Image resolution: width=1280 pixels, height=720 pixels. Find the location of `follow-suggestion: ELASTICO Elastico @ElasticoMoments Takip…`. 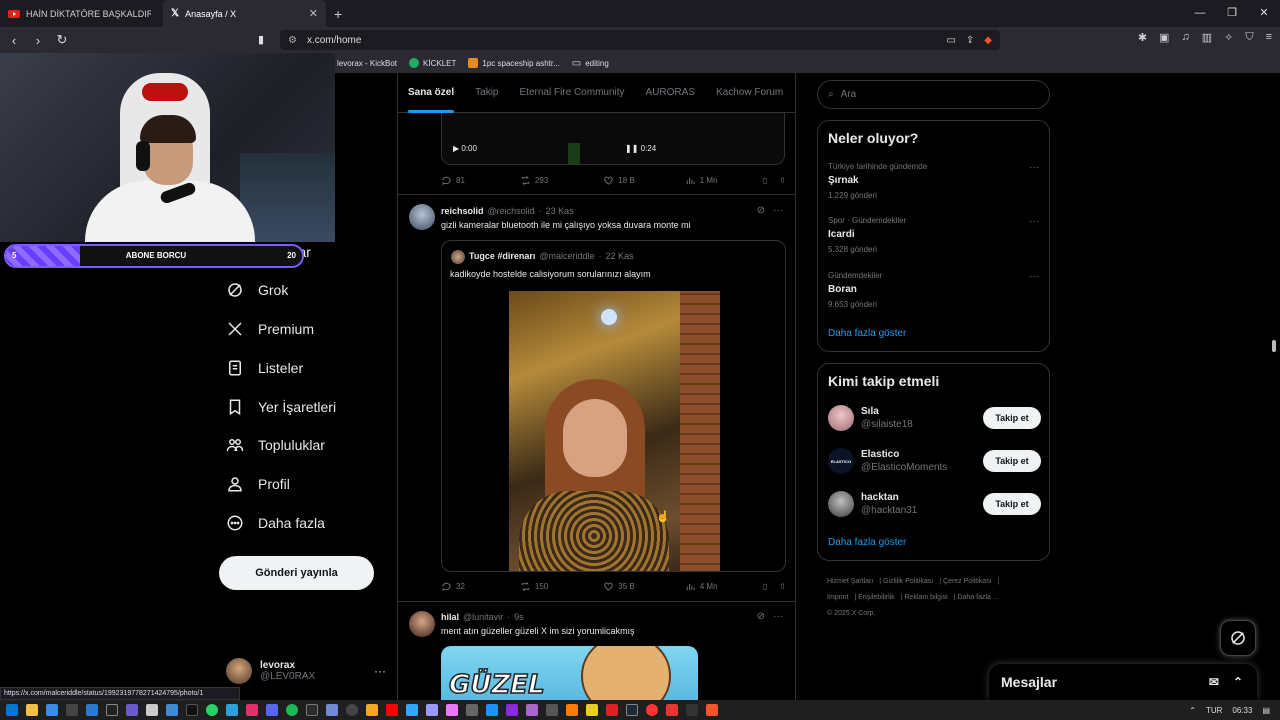

follow-suggestion: ELASTICO Elastico @ElasticoMoments Takip… is located at coordinates (934, 461).